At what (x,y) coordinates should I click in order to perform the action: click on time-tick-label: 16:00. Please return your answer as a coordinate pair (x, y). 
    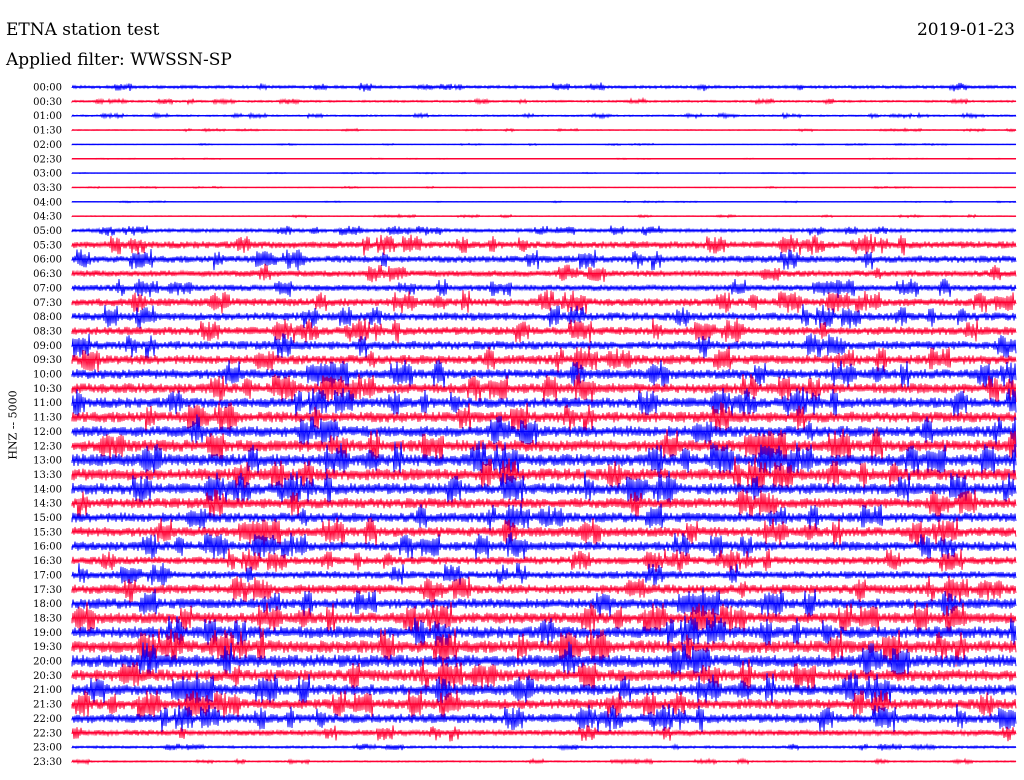
    Looking at the image, I should click on (47, 547).